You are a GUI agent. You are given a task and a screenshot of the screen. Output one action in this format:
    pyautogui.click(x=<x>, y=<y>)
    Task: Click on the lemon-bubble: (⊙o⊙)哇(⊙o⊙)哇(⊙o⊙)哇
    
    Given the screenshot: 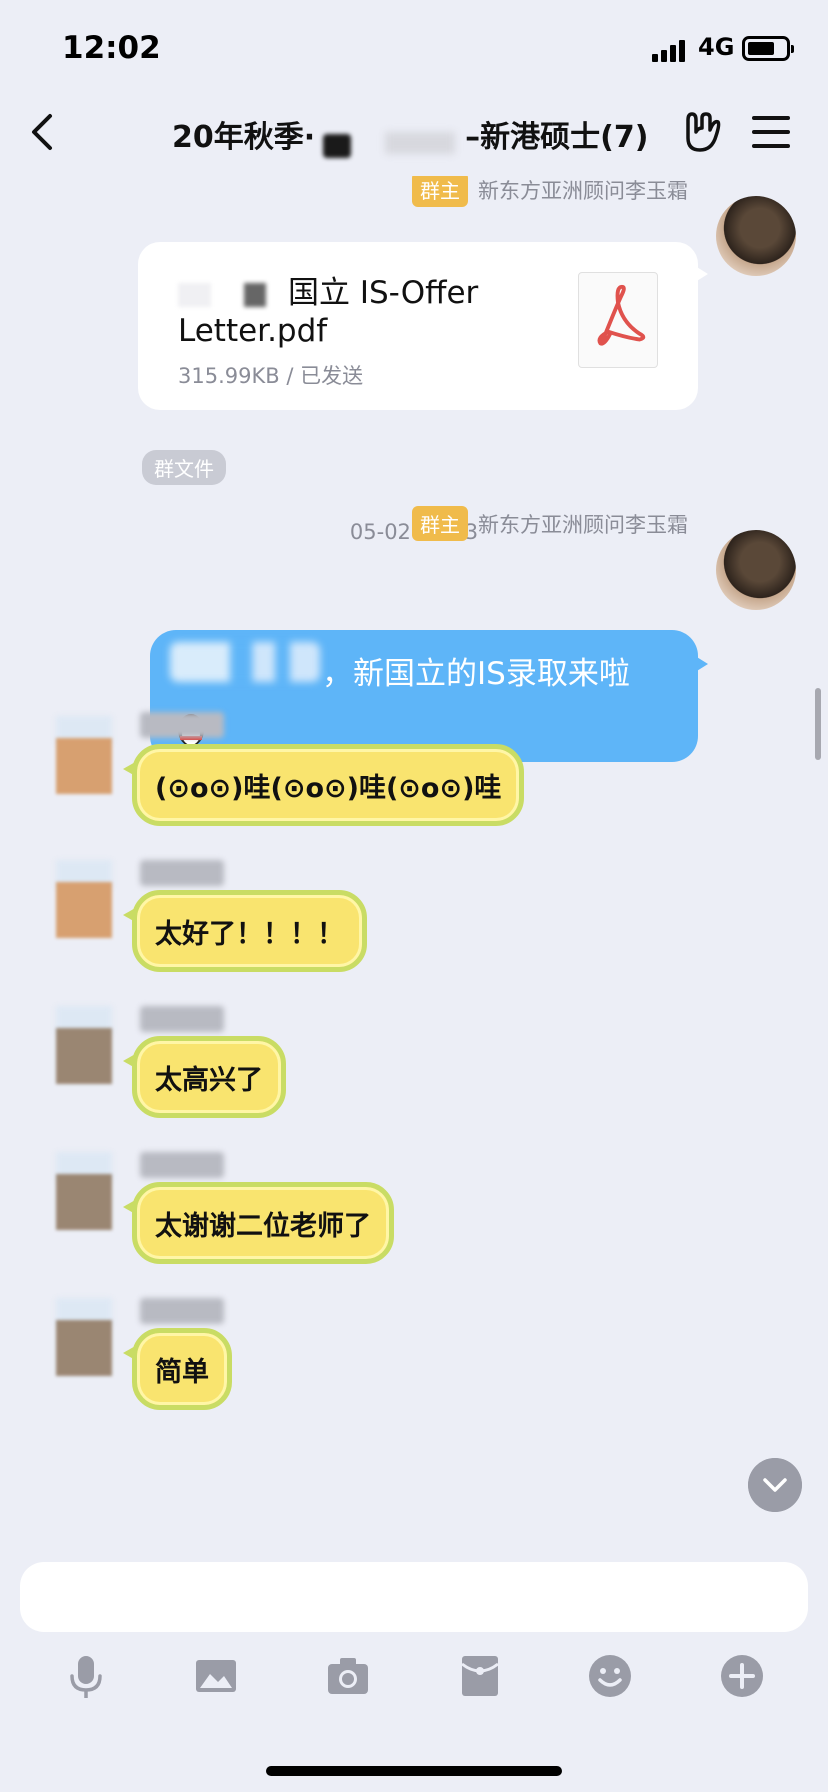 What is the action you would take?
    pyautogui.click(x=323, y=785)
    